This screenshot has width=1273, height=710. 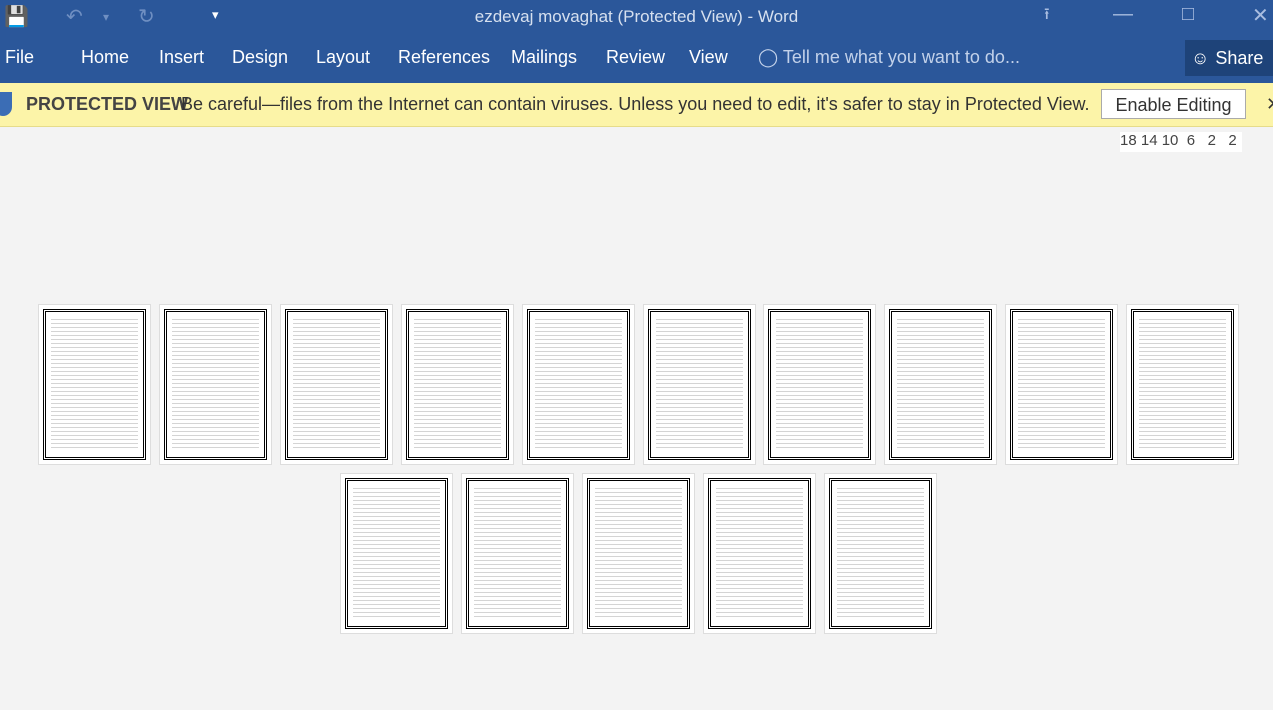 What do you see at coordinates (544, 57) in the screenshot?
I see `tab-mailings: Mailings` at bounding box center [544, 57].